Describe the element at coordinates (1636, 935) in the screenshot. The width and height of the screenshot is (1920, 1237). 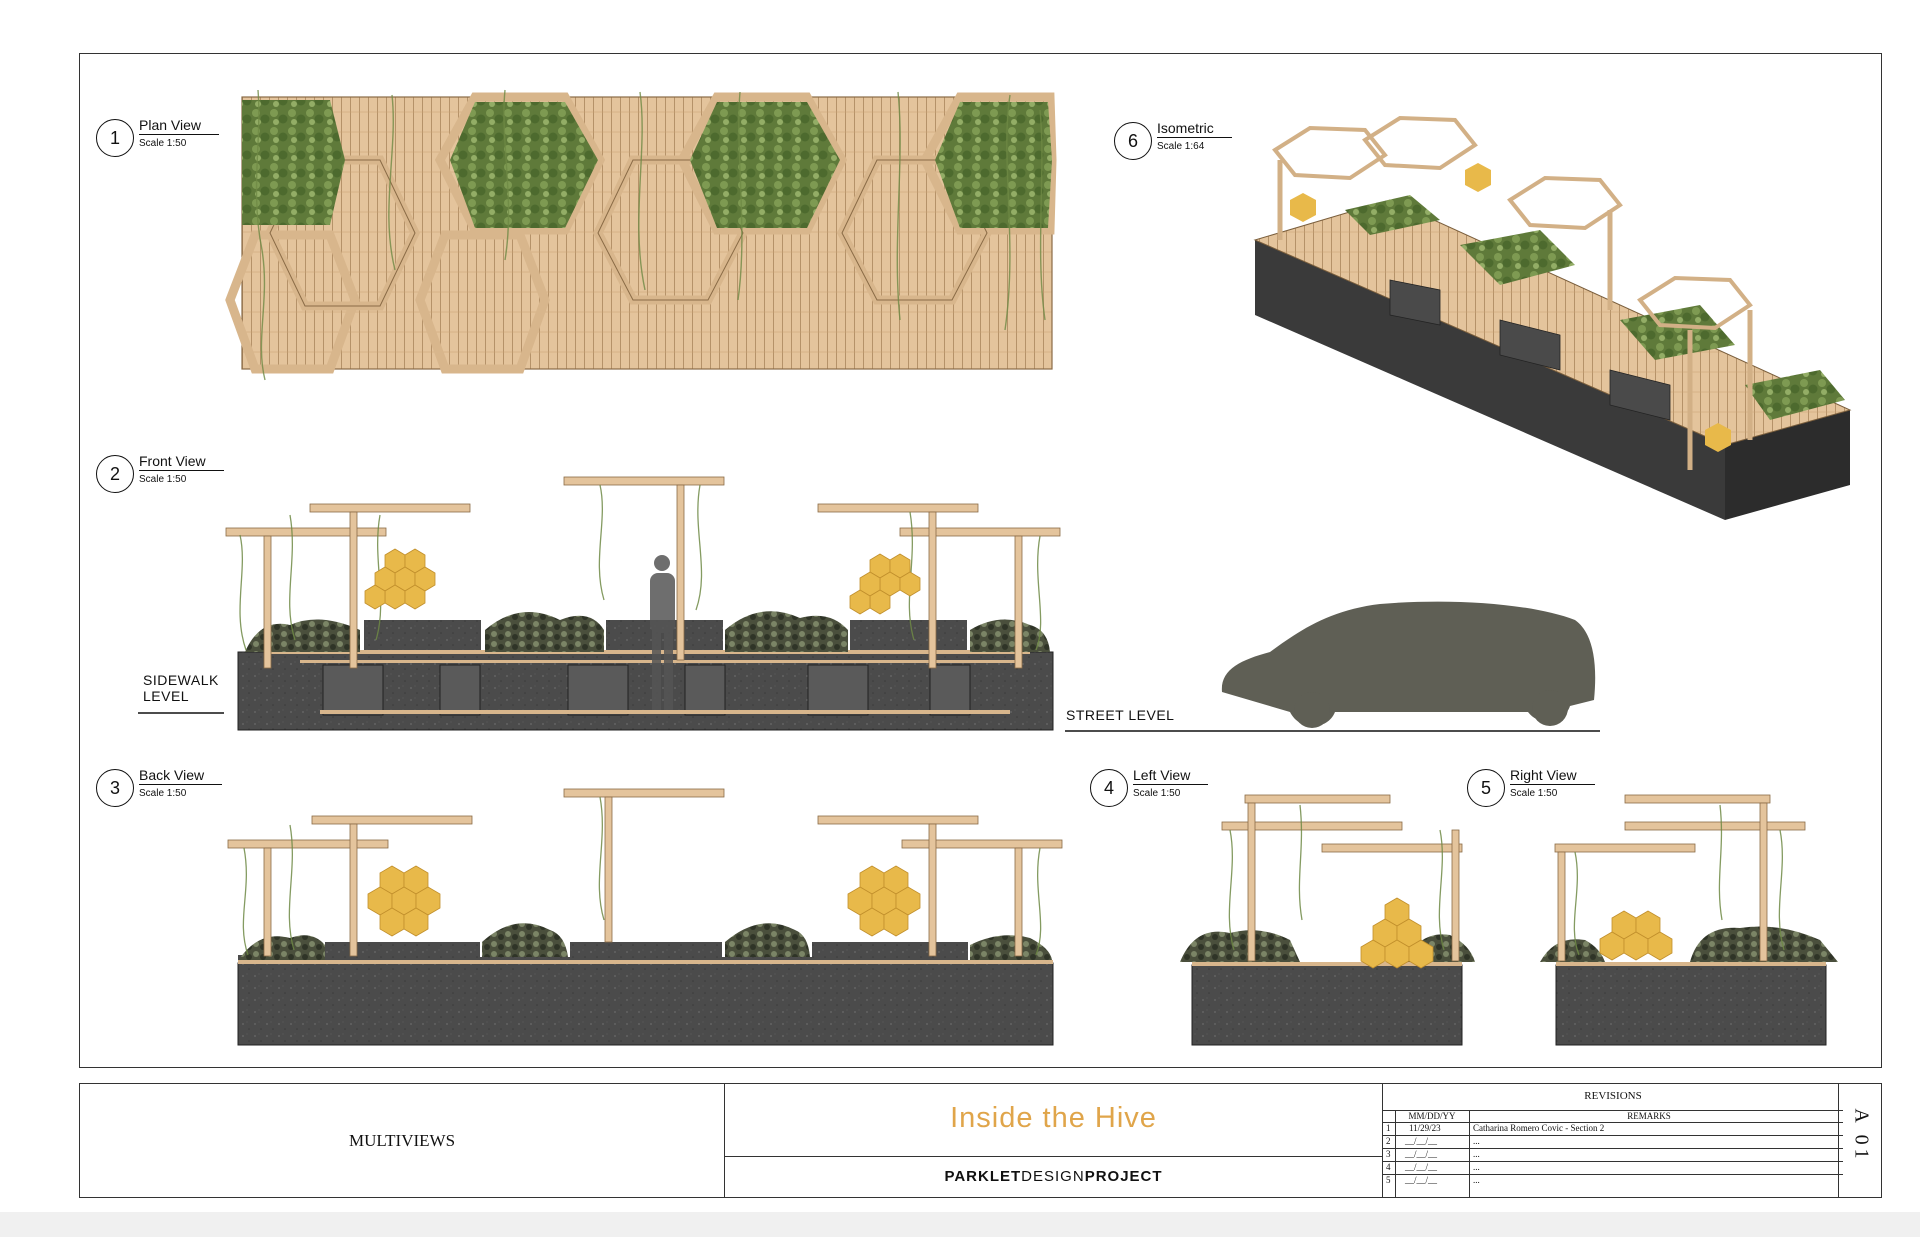
I see `right-hive-sign` at that location.